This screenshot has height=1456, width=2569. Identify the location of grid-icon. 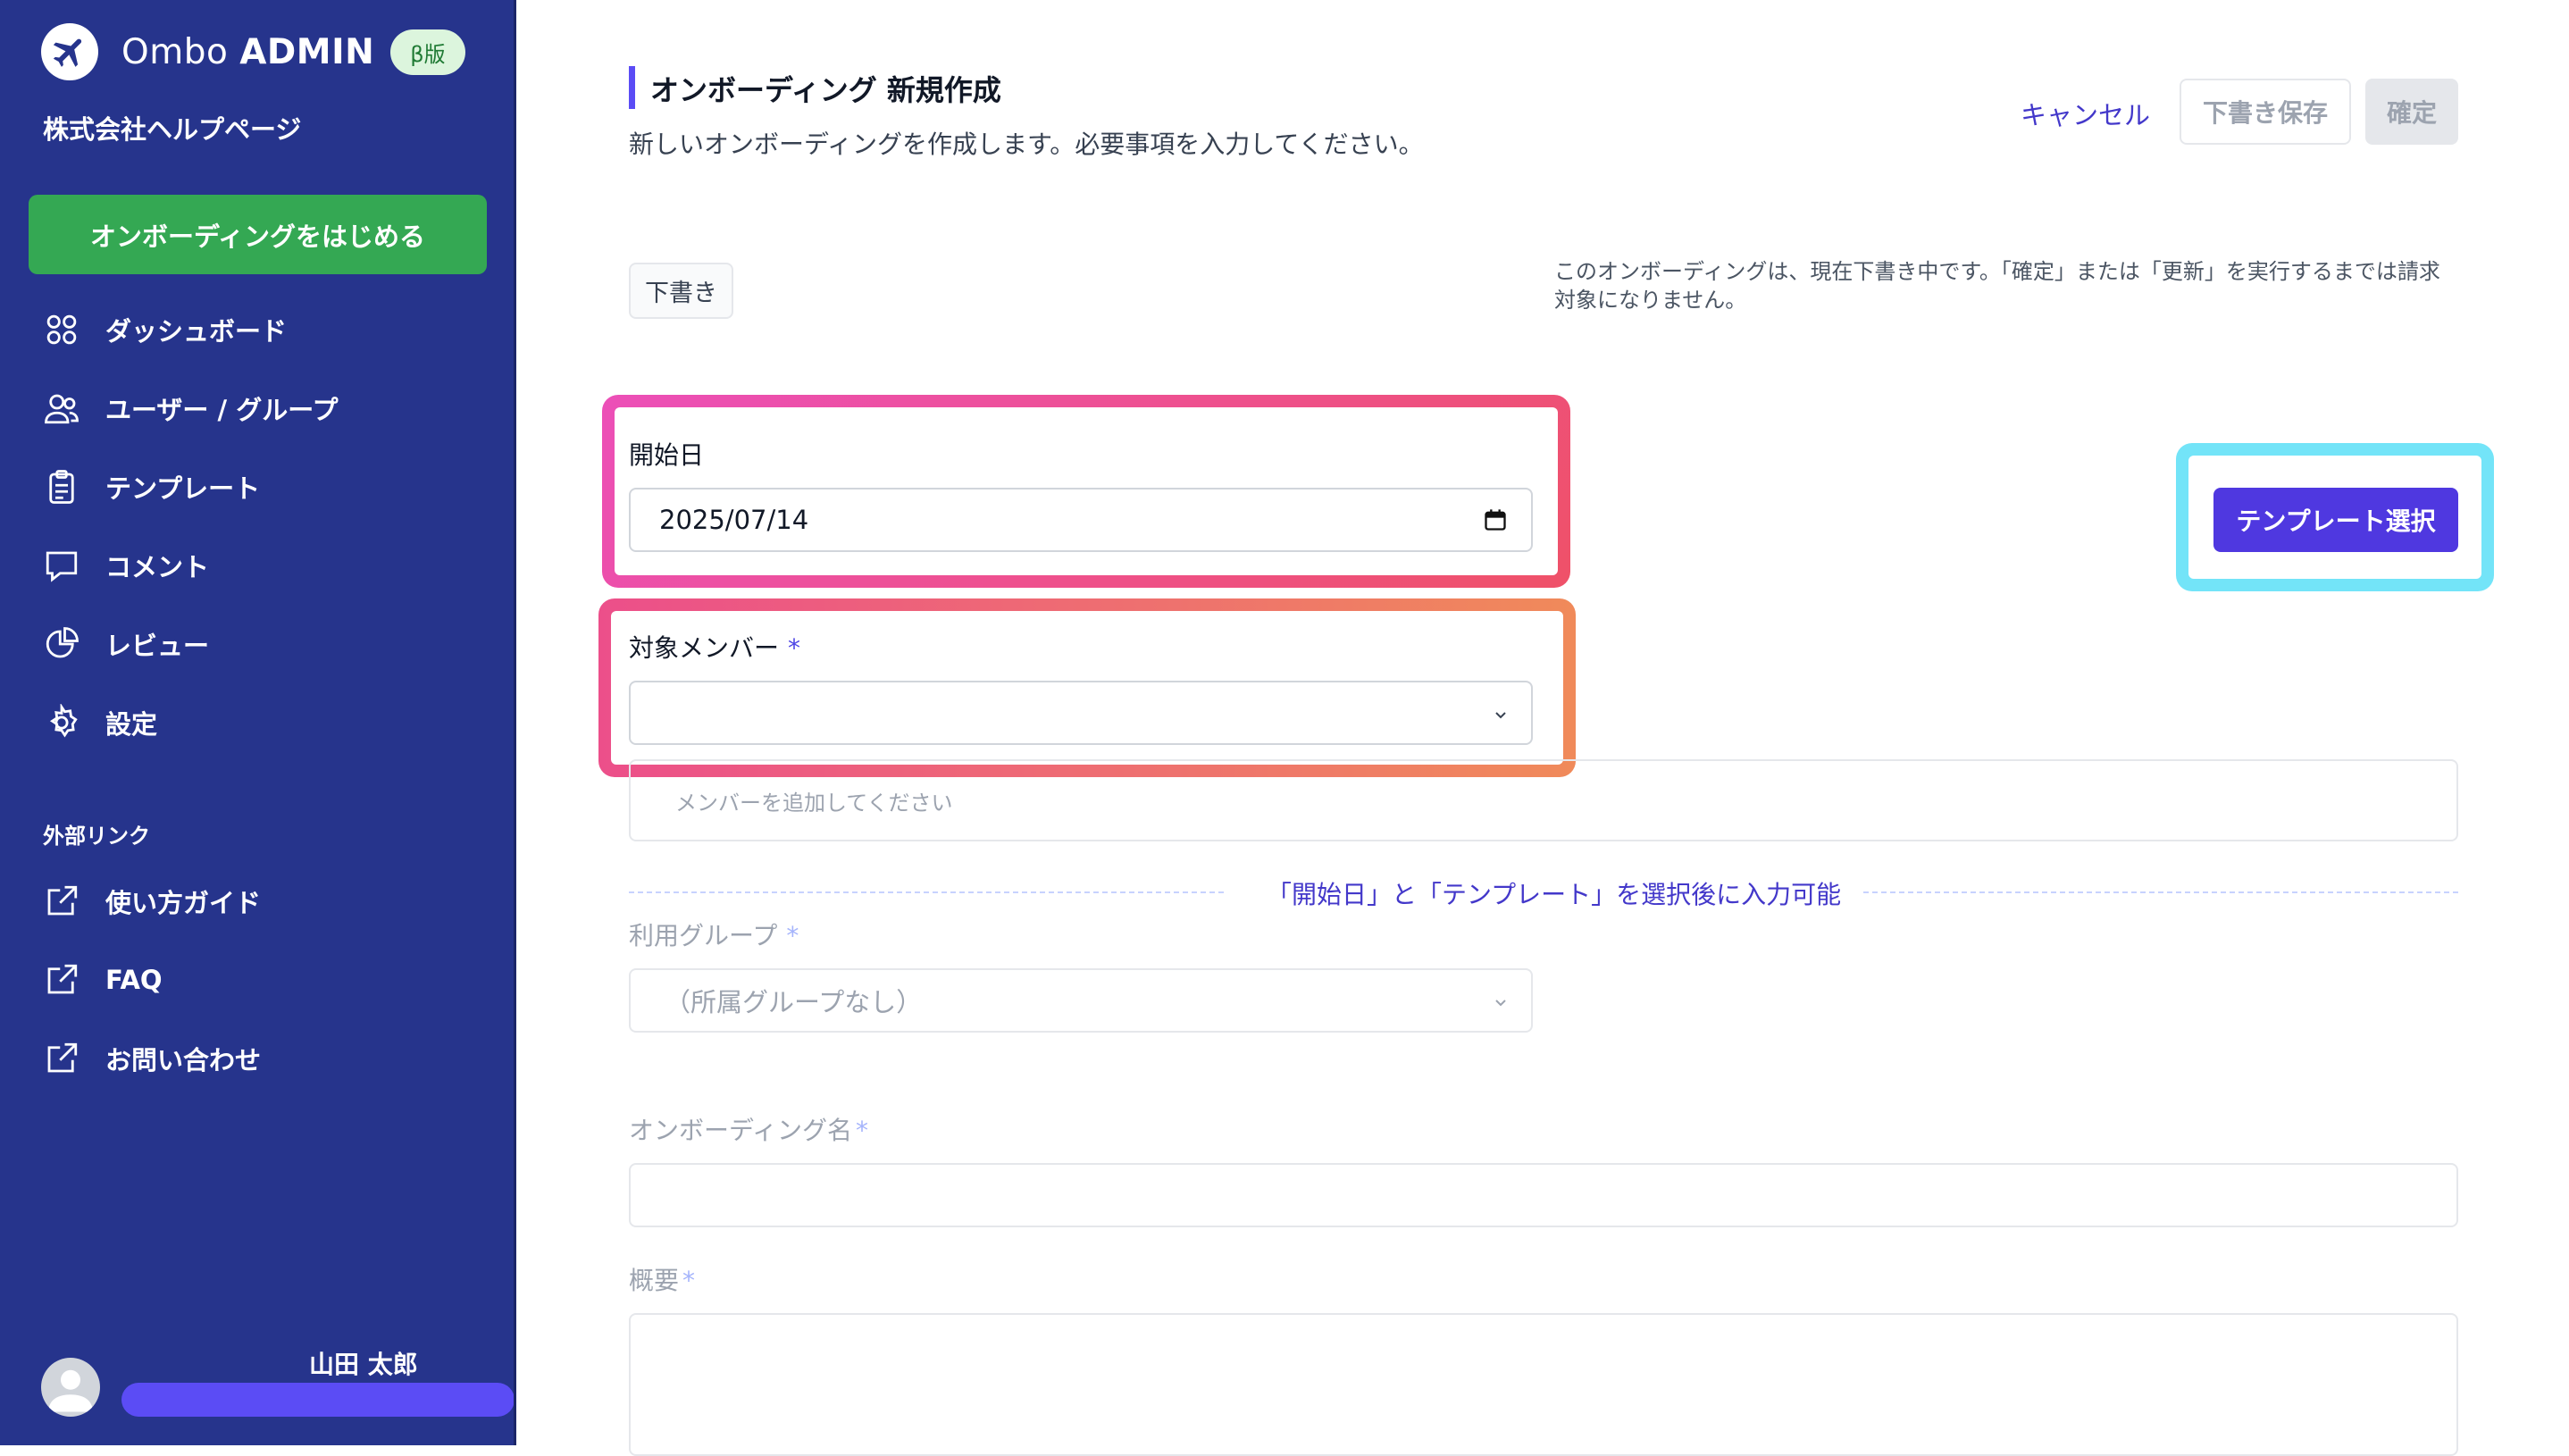
(61, 329).